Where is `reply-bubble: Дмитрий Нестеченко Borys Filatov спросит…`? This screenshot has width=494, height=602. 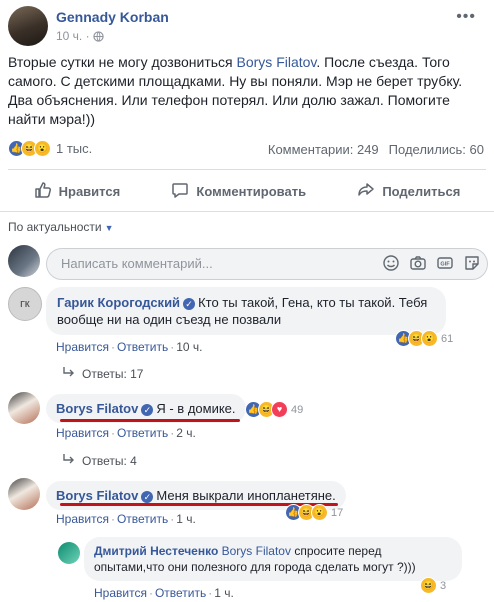 reply-bubble: Дмитрий Нестеченко Borys Filatov спросит… is located at coordinates (273, 559).